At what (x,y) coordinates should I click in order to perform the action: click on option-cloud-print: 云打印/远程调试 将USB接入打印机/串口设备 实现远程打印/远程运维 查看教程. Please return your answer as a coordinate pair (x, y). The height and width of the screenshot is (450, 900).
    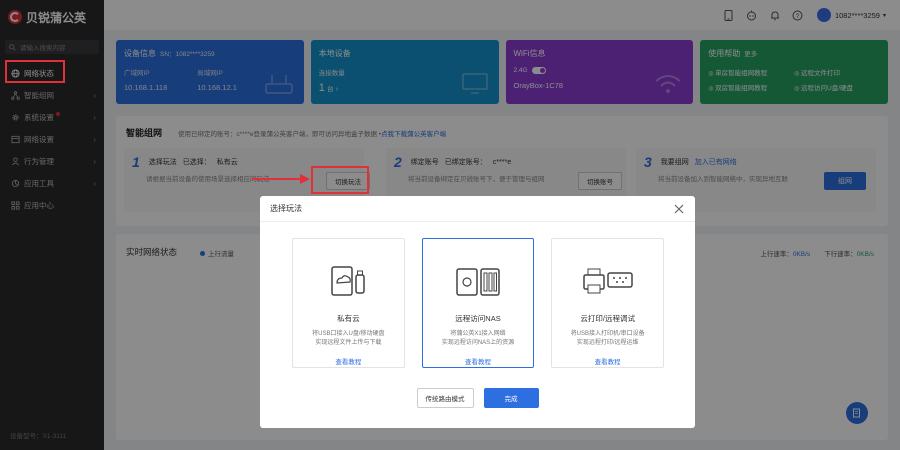
    Looking at the image, I should click on (608, 303).